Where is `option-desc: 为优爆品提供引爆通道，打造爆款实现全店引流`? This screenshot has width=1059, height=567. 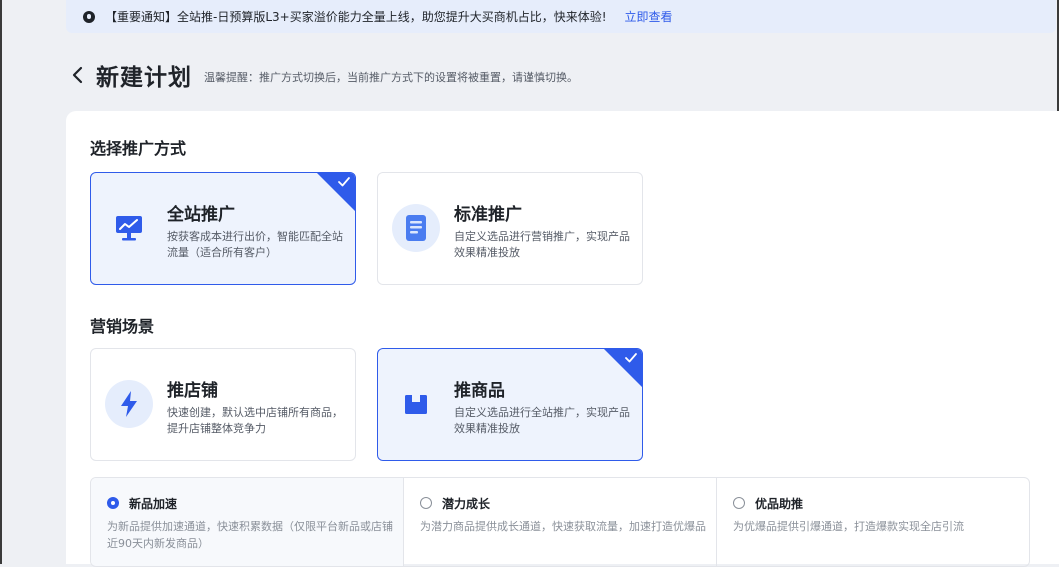
option-desc: 为优爆品提供引爆通道，打造爆款实现全店引流 is located at coordinates (848, 526).